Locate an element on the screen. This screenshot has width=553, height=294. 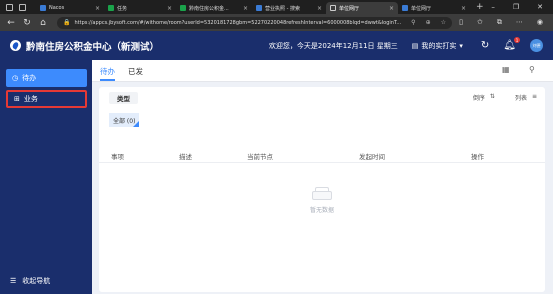
welcome-text: 欢迎您，今天是2024年12月11日 星期三 is located at coordinates (333, 45).